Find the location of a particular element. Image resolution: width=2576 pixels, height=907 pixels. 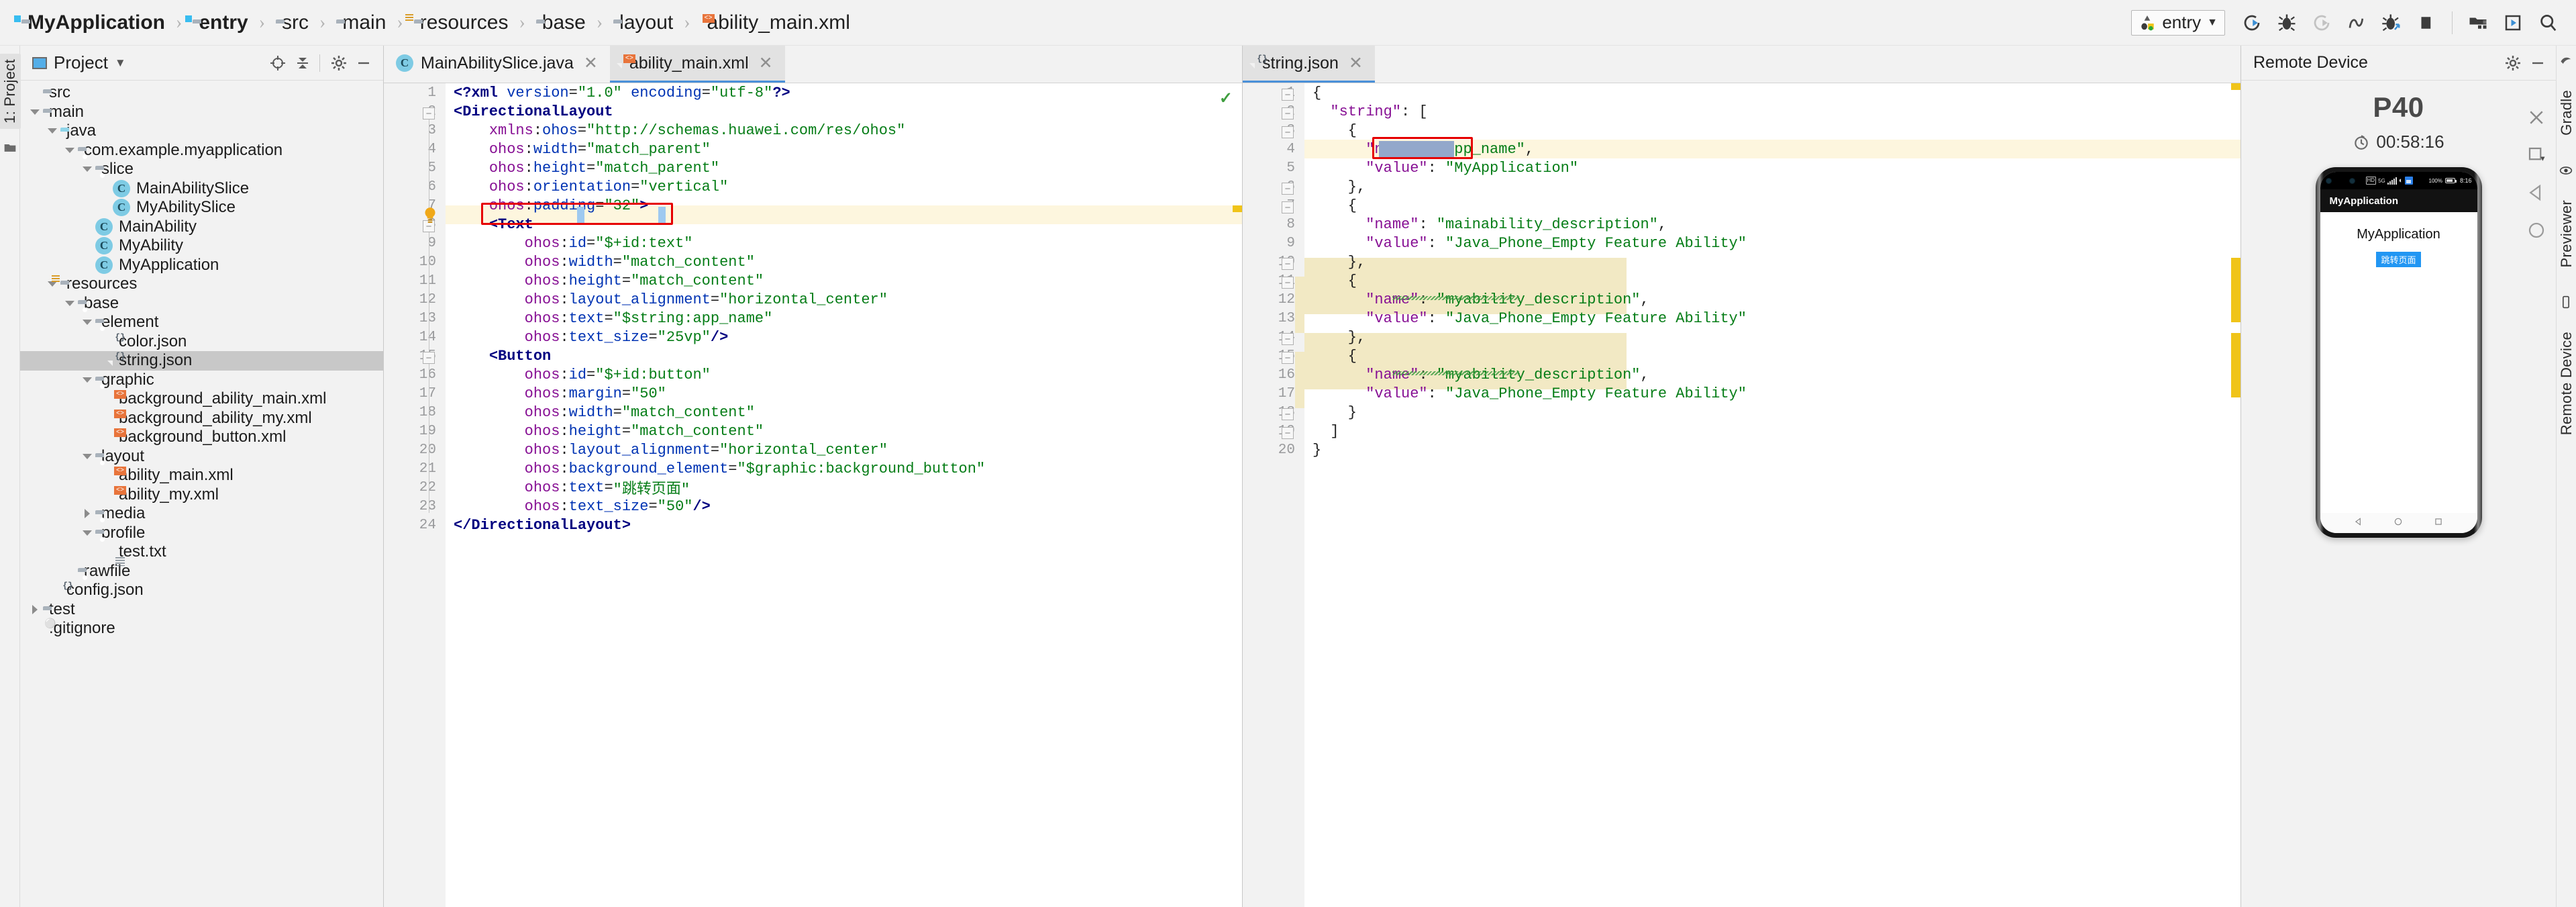

code-line: "name": "mainability_description", is located at coordinates (1772, 224).